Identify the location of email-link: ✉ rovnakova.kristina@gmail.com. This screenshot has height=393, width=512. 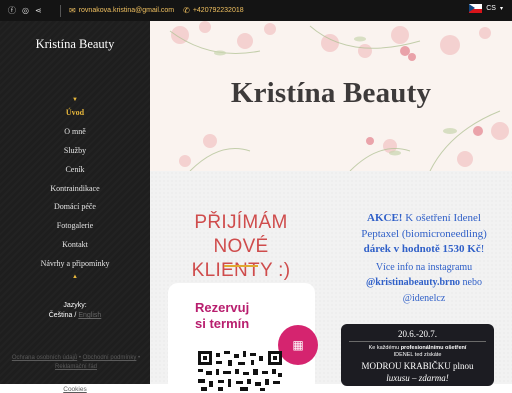
(121, 10).